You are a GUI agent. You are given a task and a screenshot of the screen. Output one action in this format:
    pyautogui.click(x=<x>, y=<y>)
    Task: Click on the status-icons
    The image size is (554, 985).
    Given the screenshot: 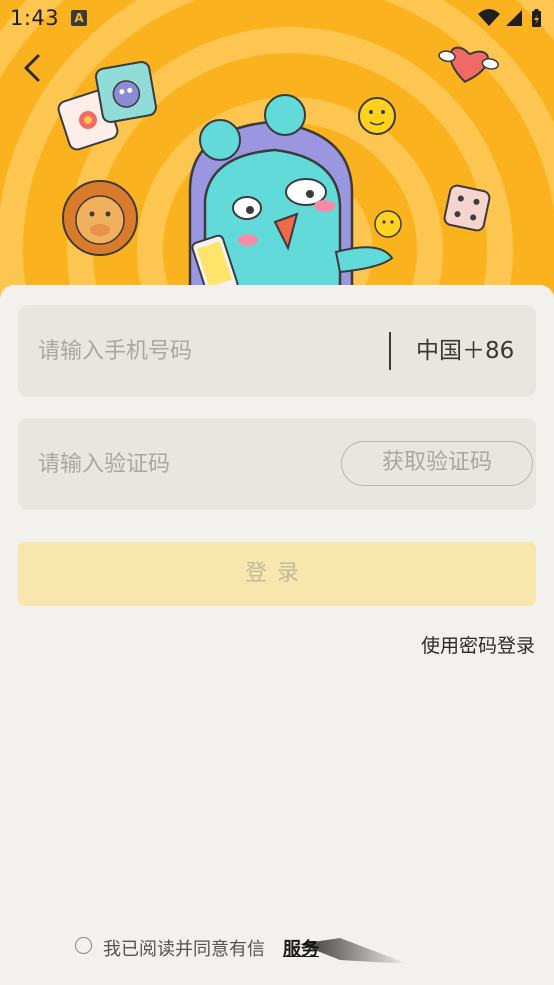 What is the action you would take?
    pyautogui.click(x=512, y=18)
    